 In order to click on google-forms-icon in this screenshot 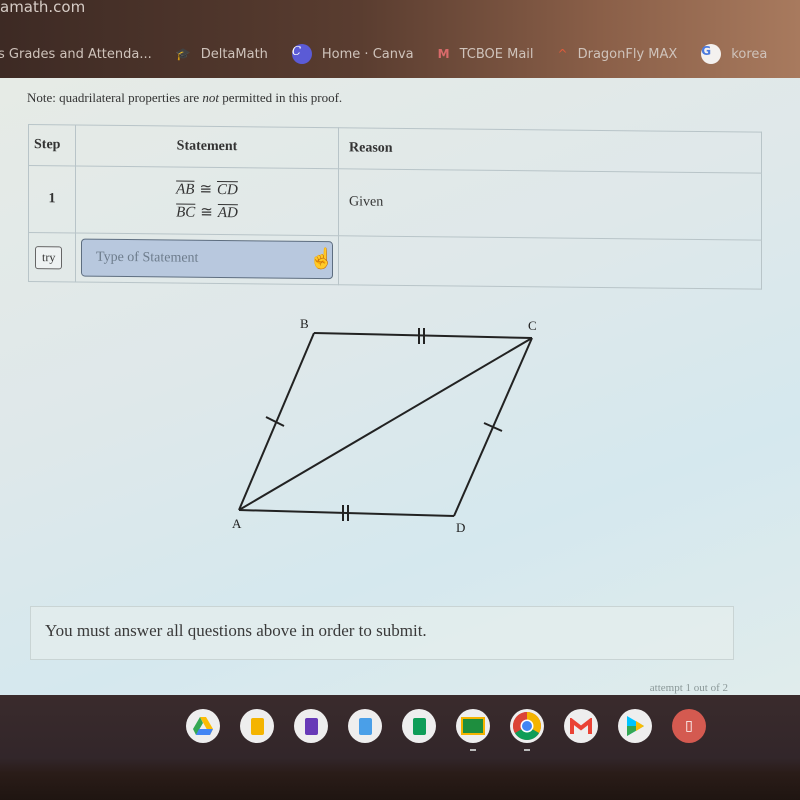, I will do `click(311, 726)`.